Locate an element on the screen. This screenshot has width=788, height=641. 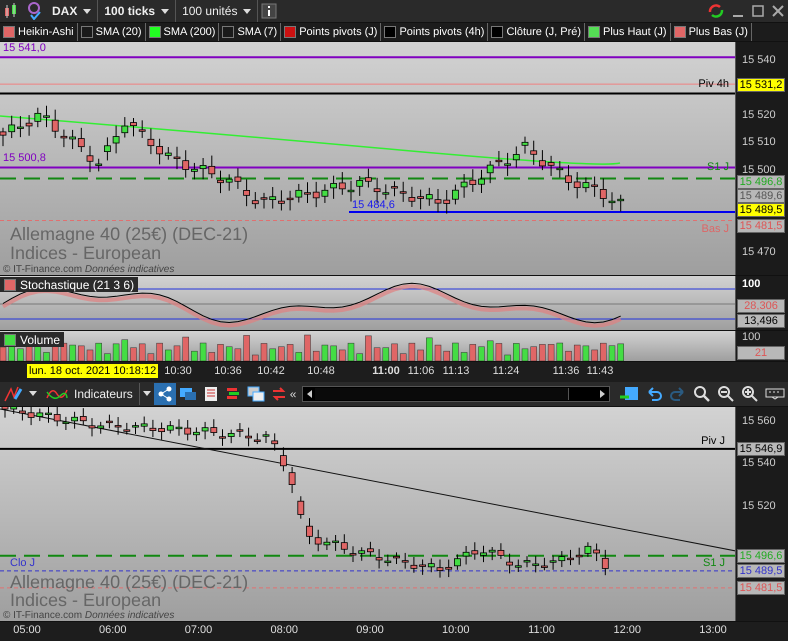
price-tag: 28,306 is located at coordinates (761, 306).